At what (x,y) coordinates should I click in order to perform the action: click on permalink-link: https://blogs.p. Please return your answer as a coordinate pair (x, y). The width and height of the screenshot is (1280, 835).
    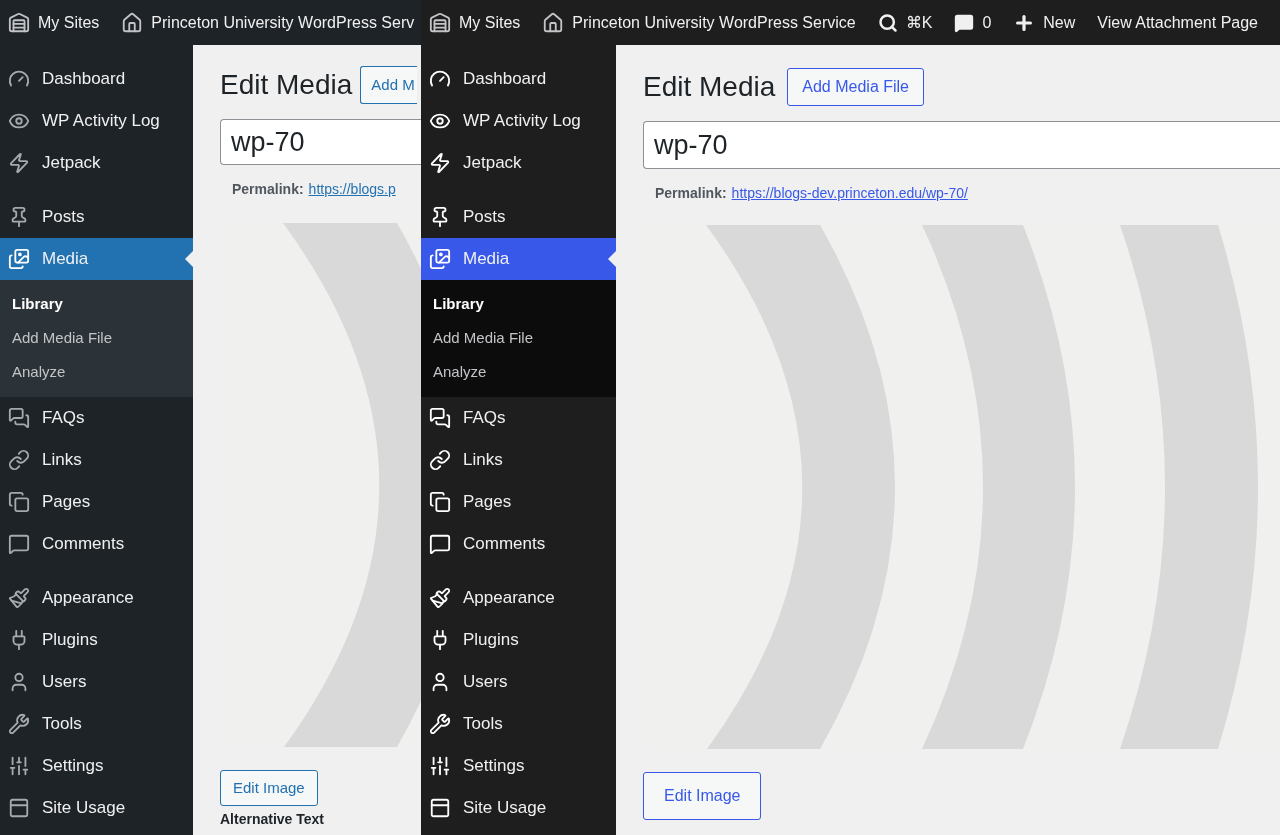
    Looking at the image, I should click on (352, 189).